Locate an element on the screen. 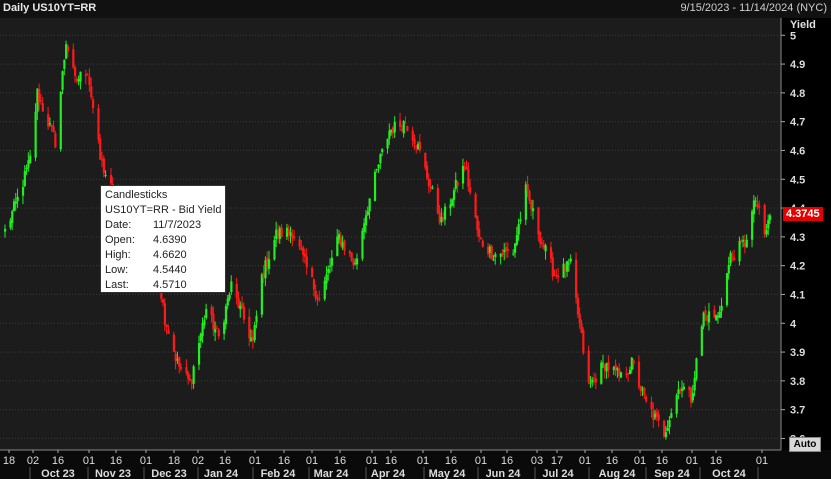 The height and width of the screenshot is (479, 831). y-tick-label: 5 is located at coordinates (793, 36).